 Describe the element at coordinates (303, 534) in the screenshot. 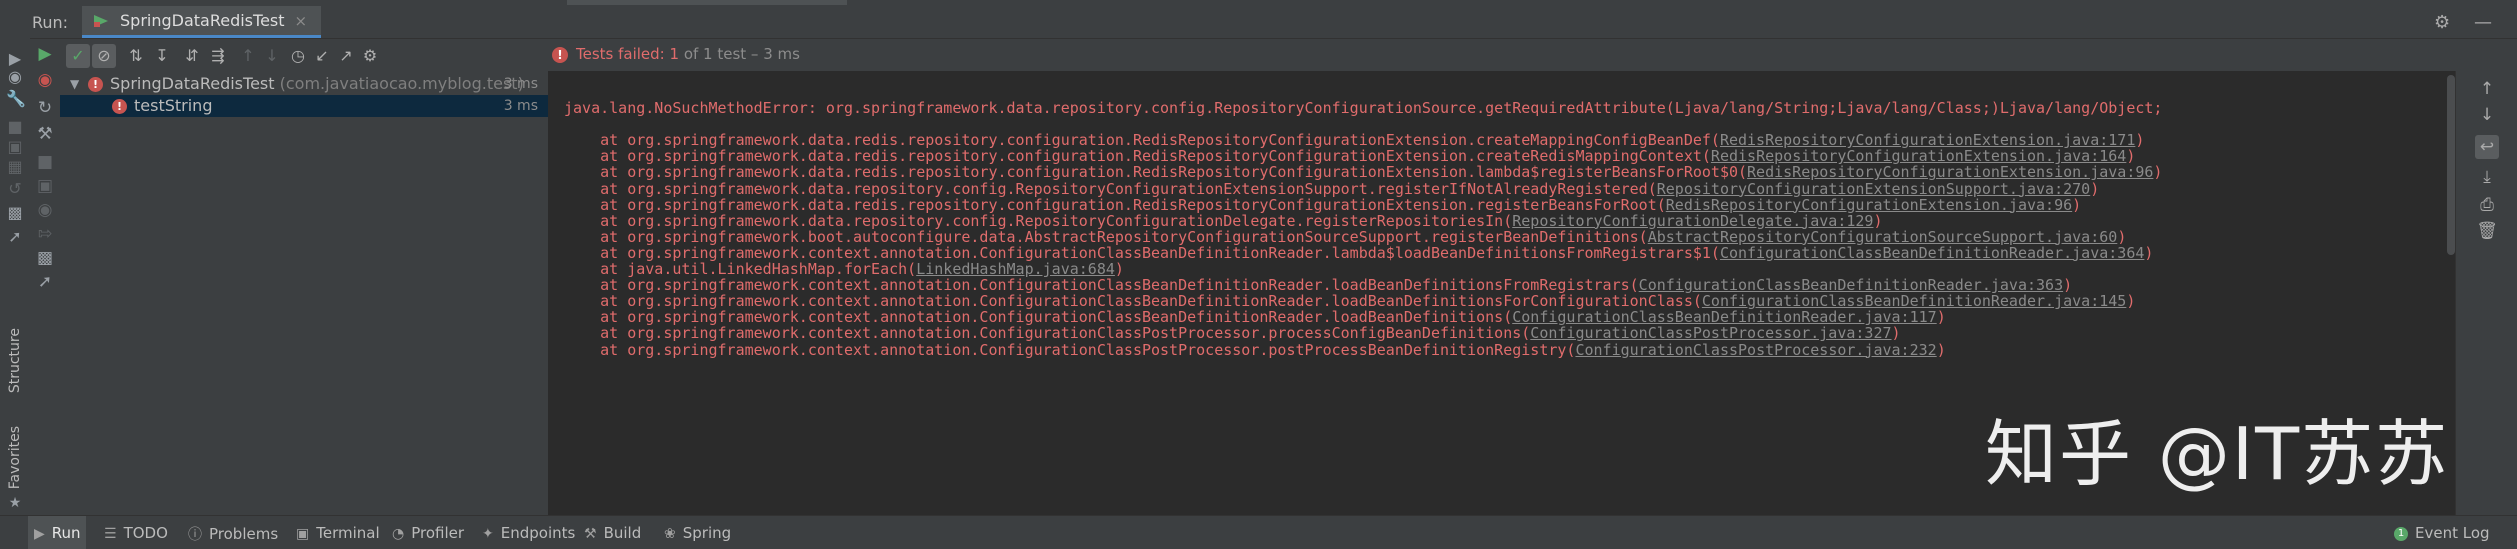

I see `terminal-icon: ▣` at that location.